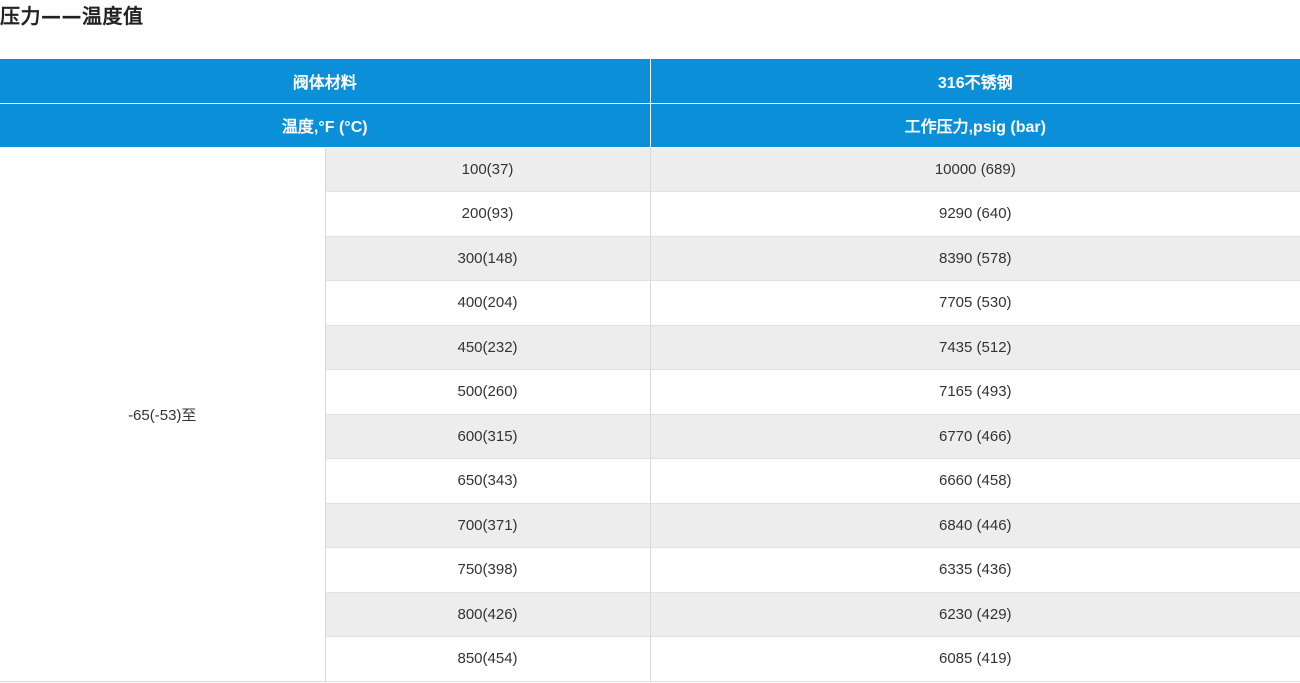 The image size is (1300, 683). I want to click on header-temperature-label: 温度,°F (°C), so click(325, 125).